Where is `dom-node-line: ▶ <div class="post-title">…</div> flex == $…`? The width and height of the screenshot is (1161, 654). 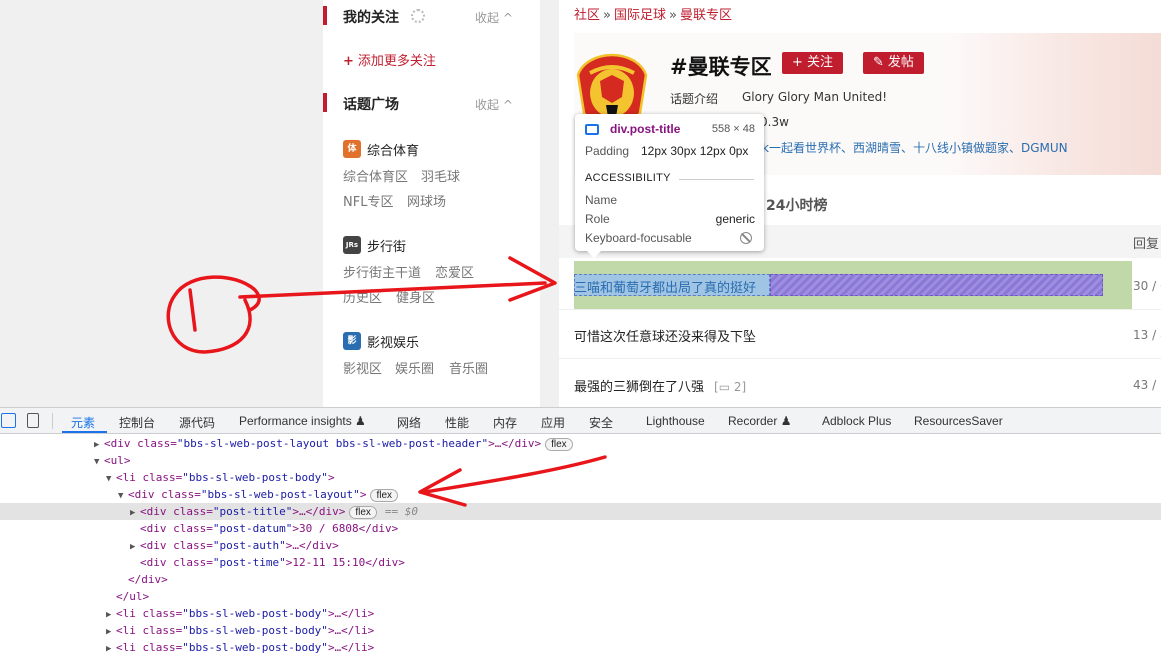
dom-node-line: ▶ <div class="post-title">…</div> flex == $… is located at coordinates (580, 511).